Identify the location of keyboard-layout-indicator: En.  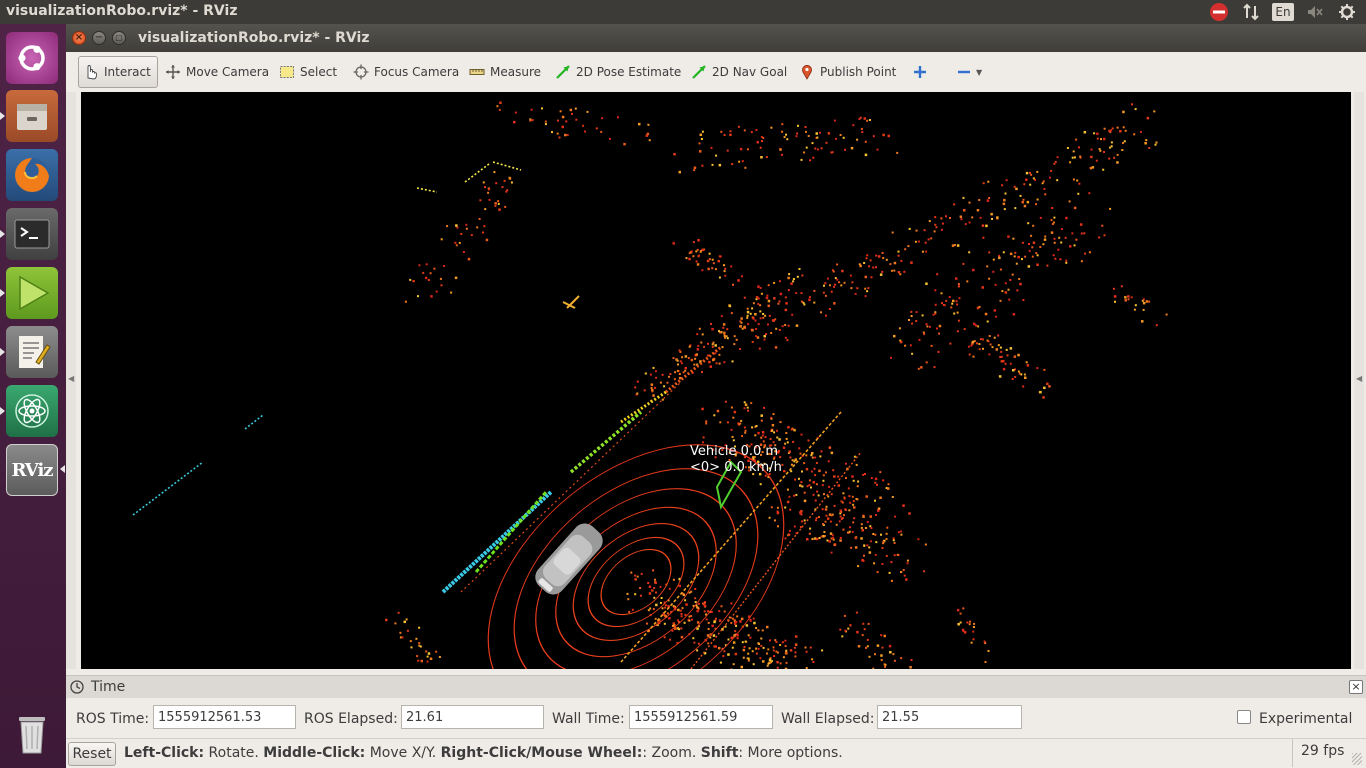
(1283, 12).